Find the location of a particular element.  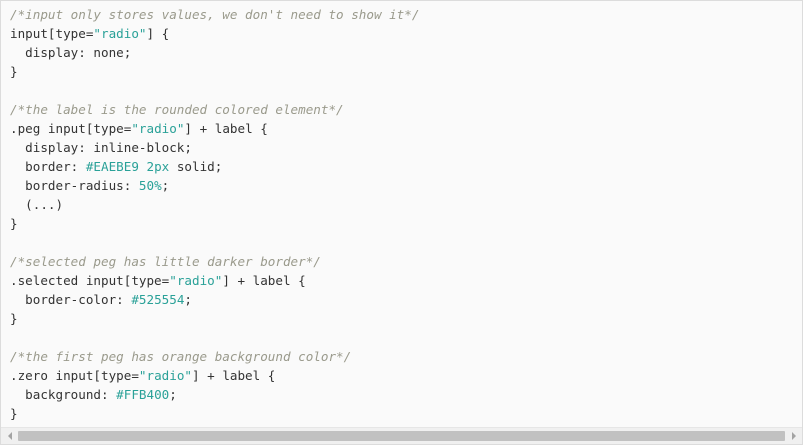

code-text: ] { is located at coordinates (158, 33).